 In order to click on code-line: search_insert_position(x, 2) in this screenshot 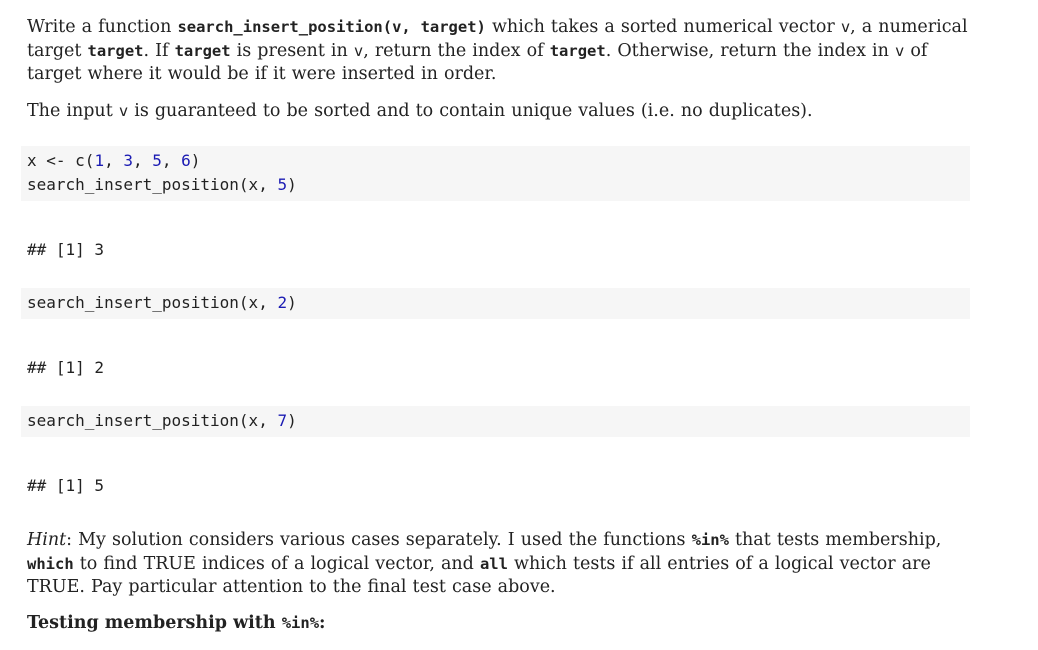, I will do `click(162, 302)`.